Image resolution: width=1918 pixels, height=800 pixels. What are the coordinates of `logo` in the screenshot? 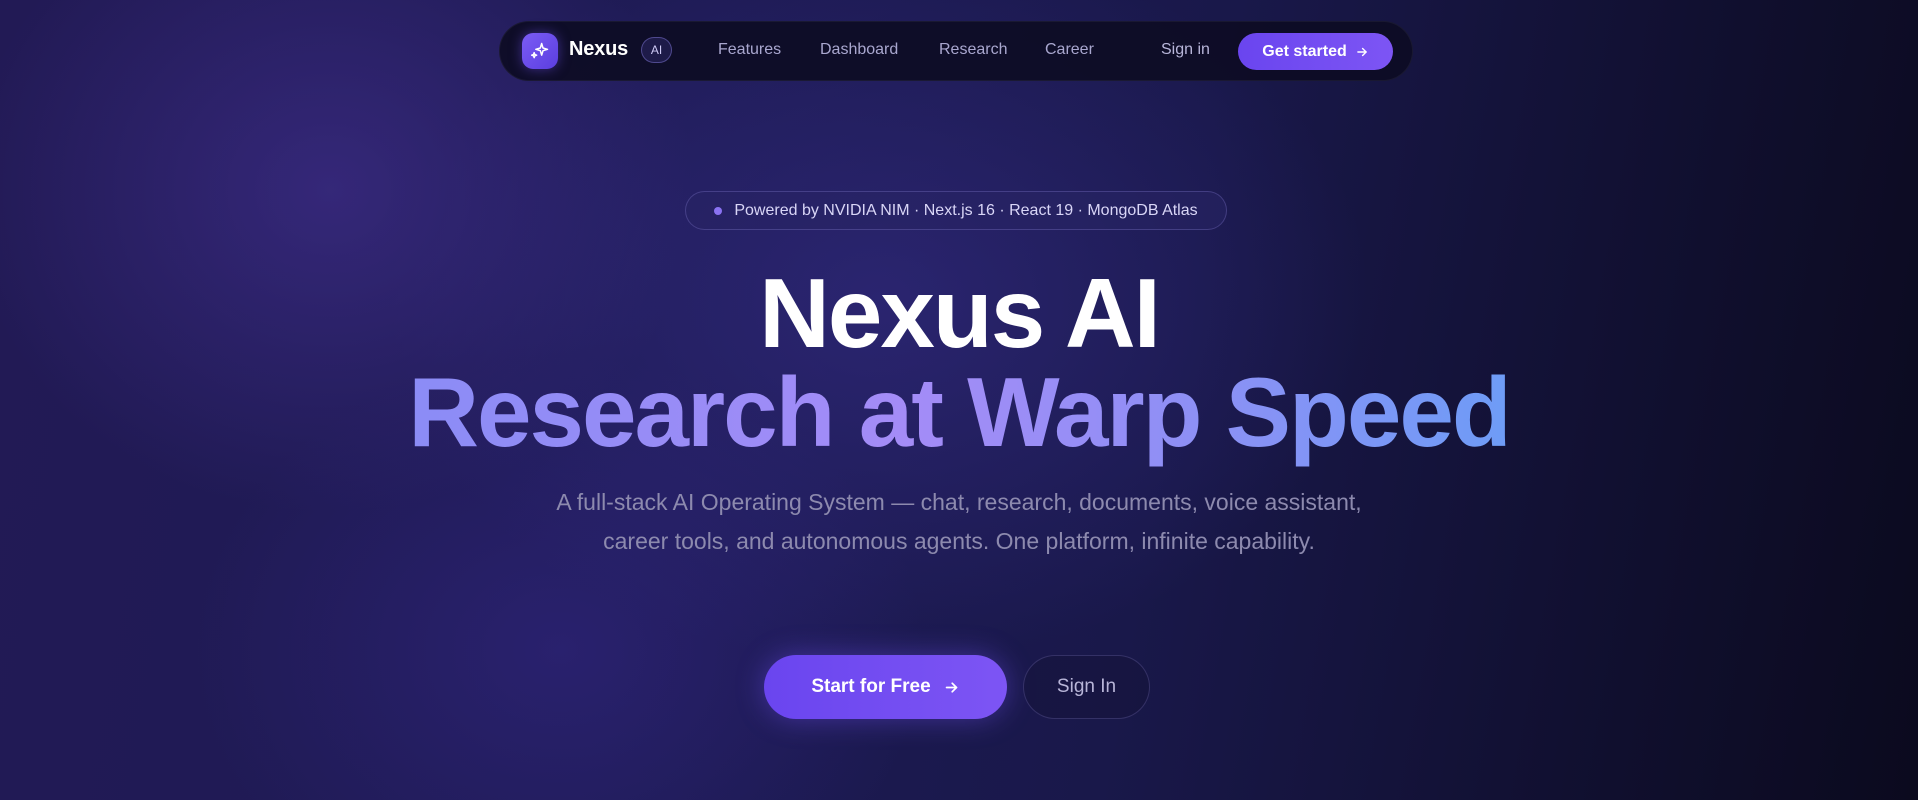 It's located at (540, 51).